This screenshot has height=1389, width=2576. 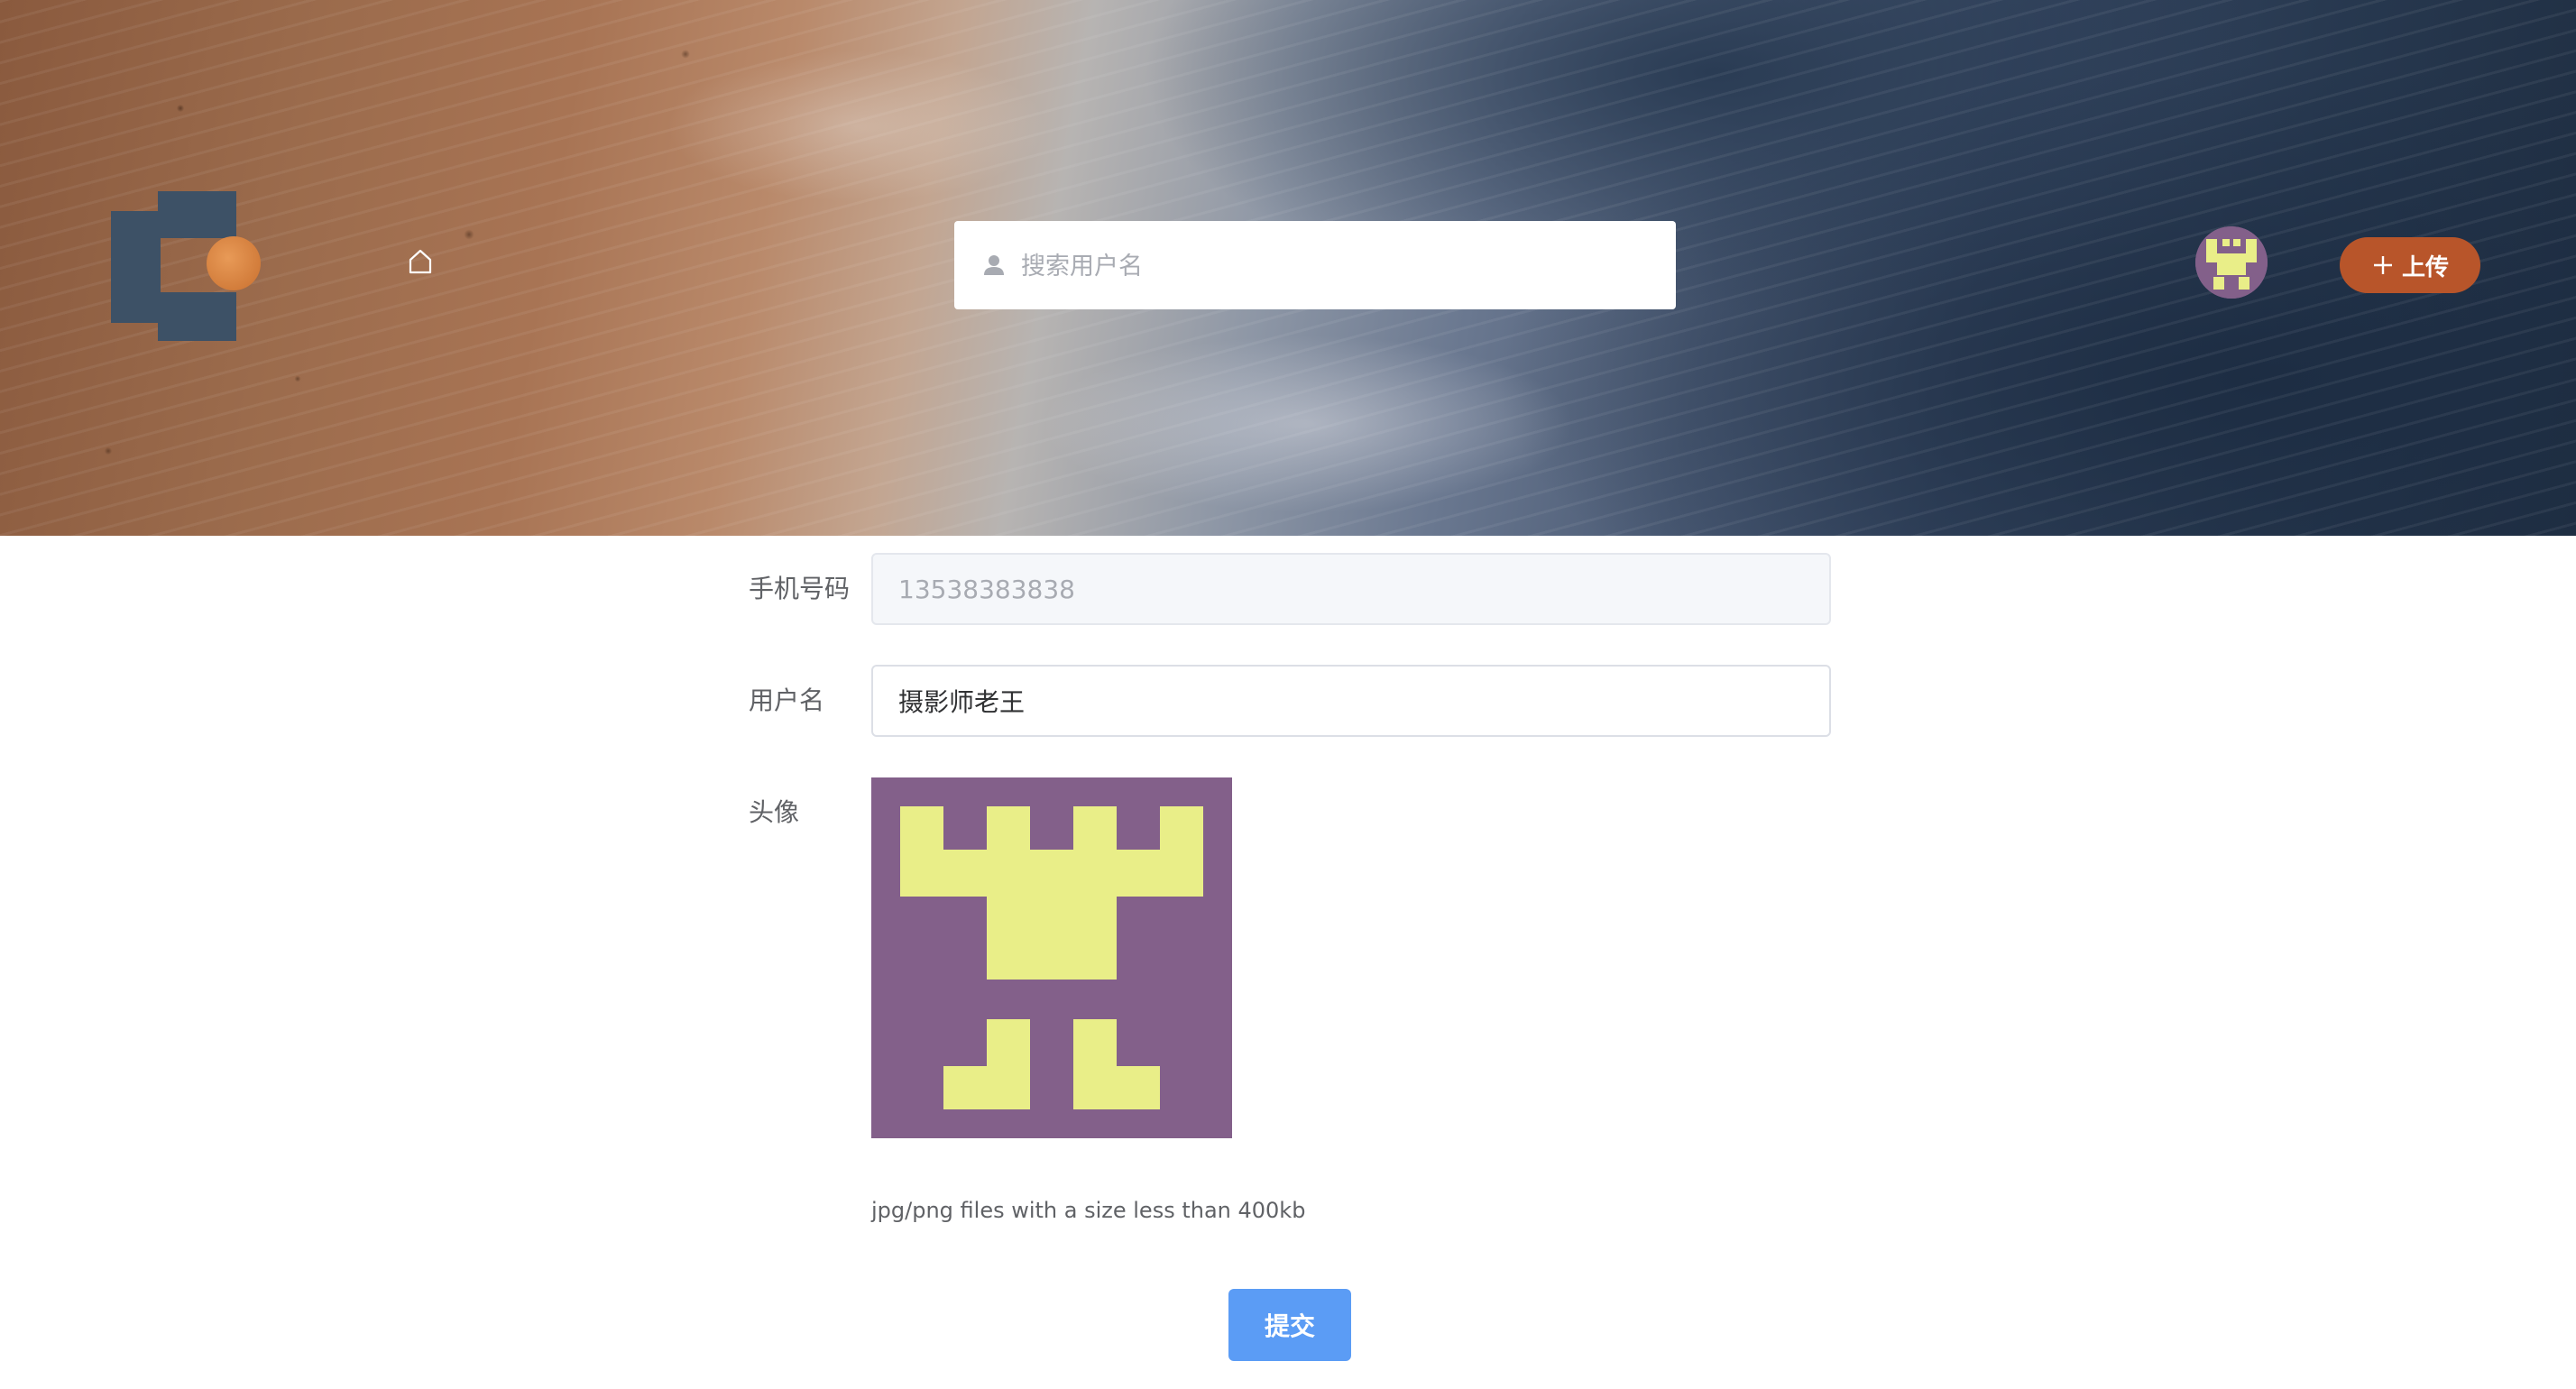 I want to click on avatar-preview-image, so click(x=1051, y=957).